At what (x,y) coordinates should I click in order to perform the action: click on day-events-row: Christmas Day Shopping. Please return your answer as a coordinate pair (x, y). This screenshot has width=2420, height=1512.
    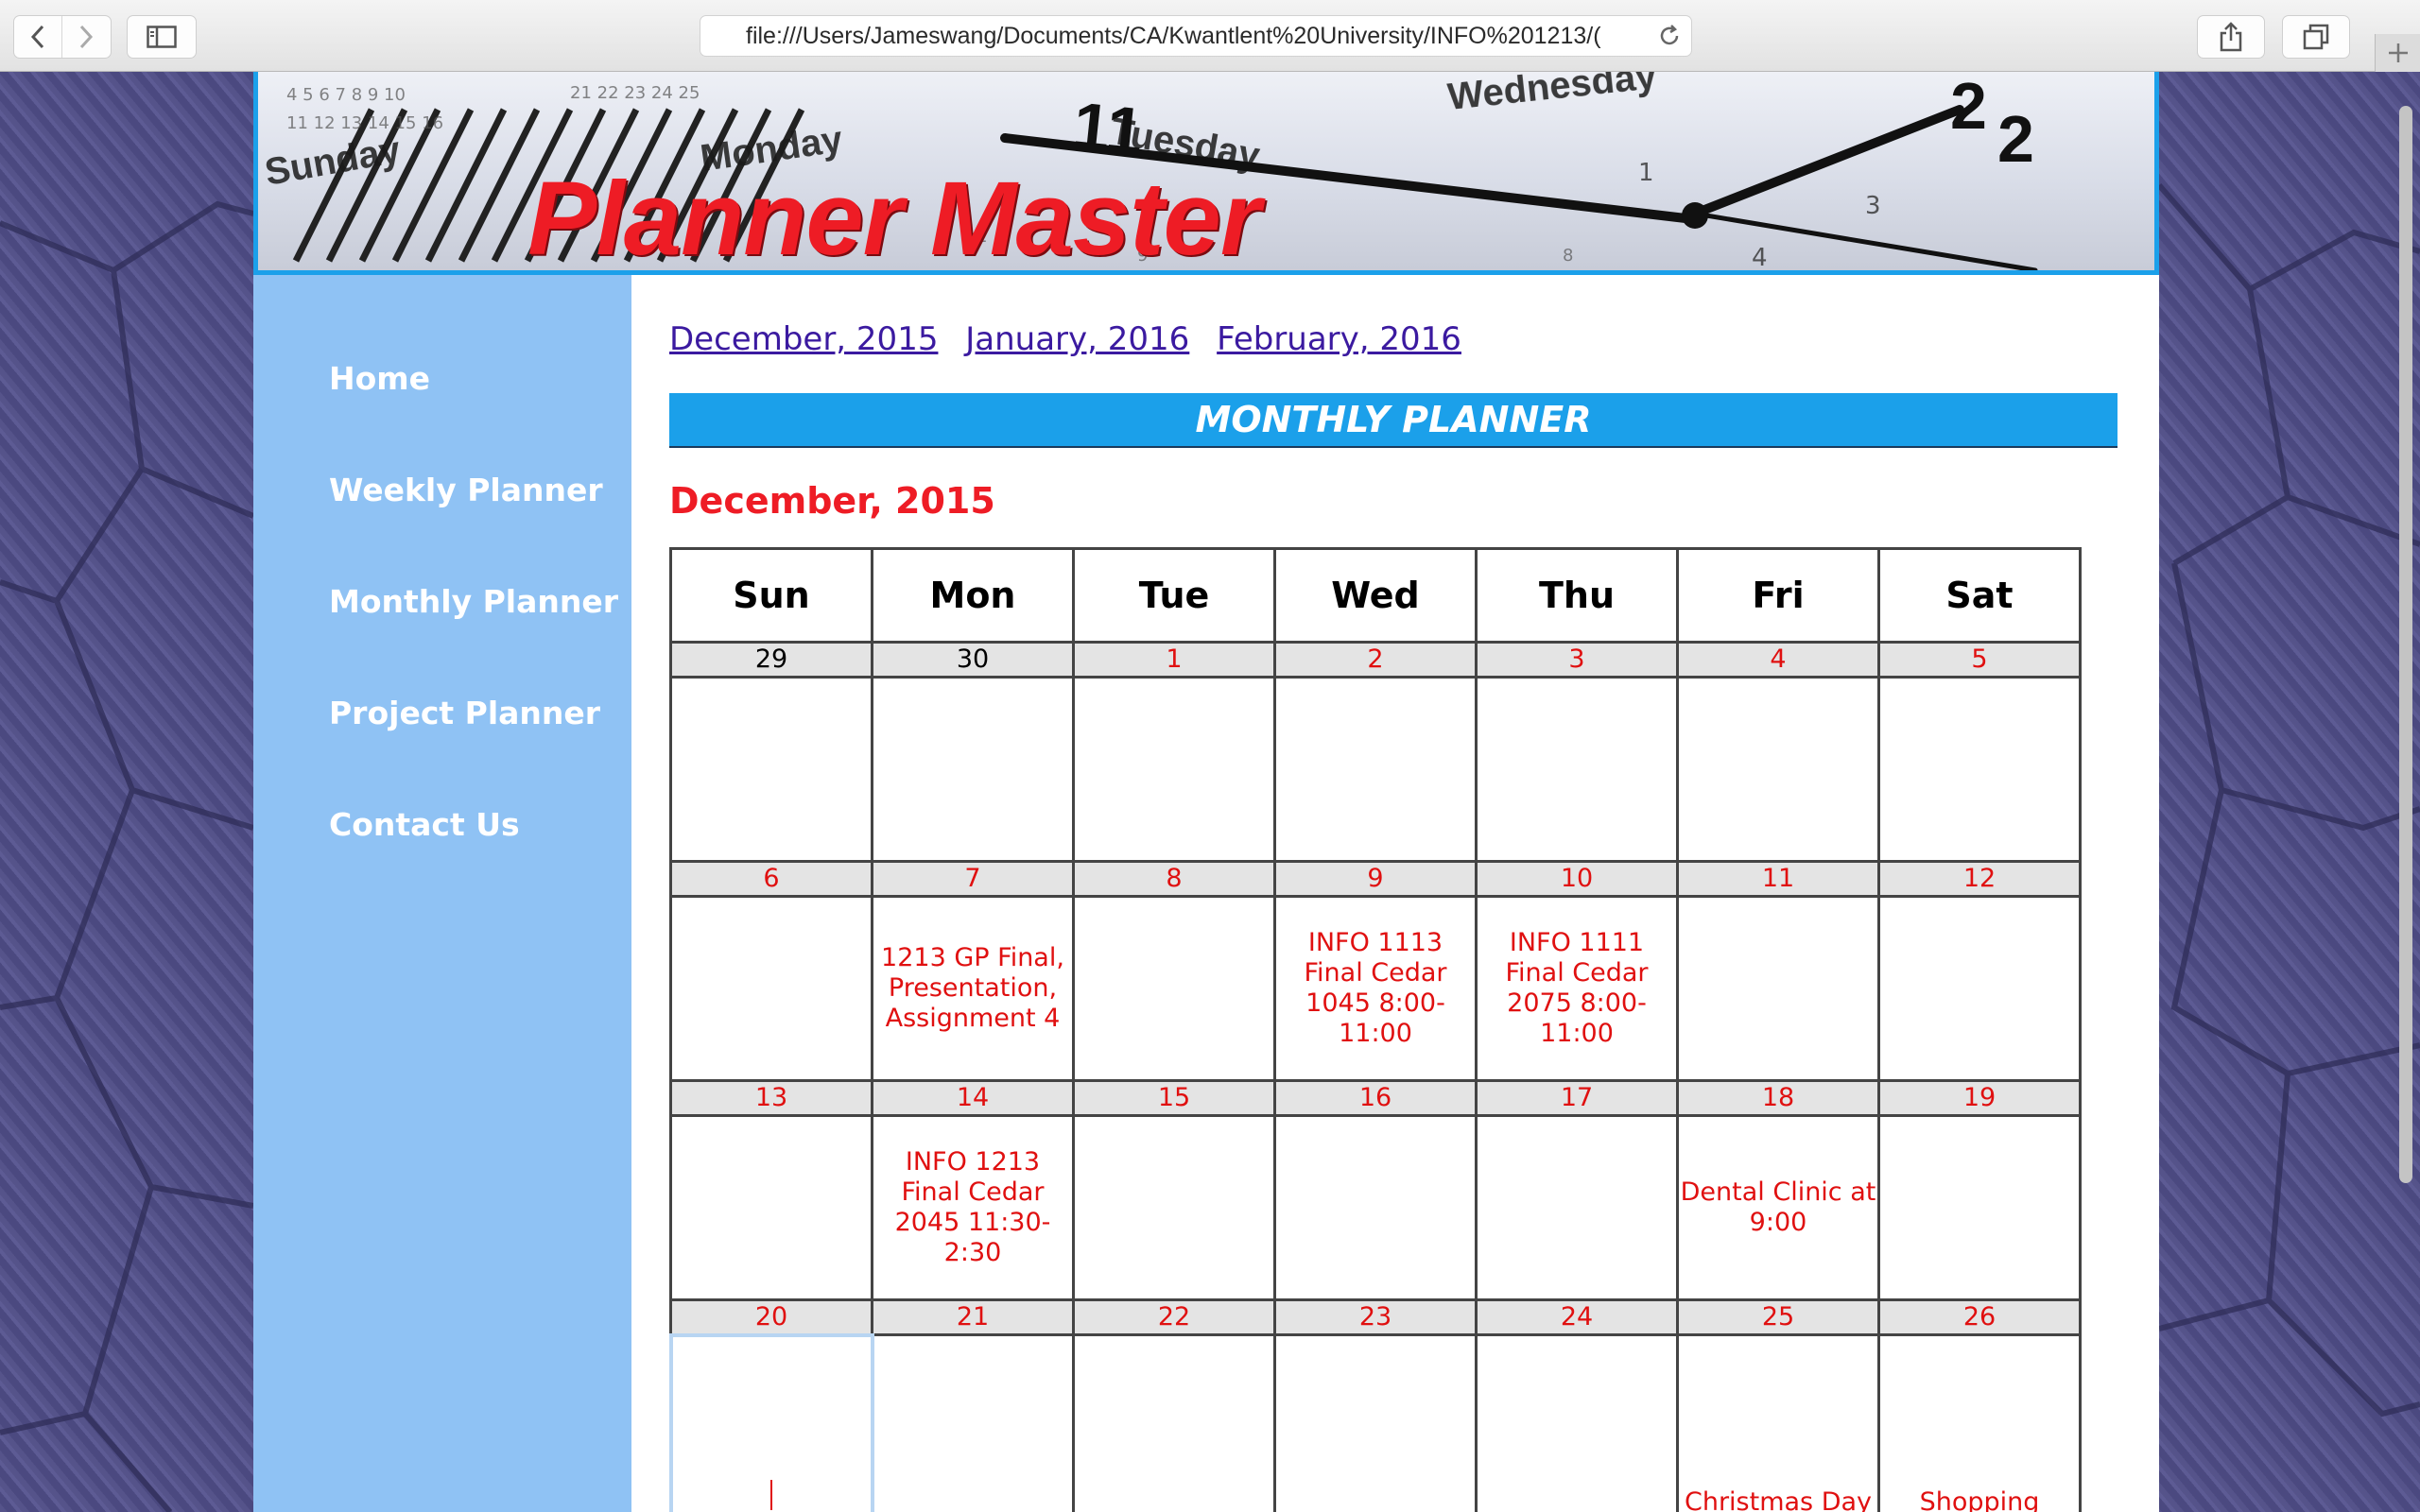
    Looking at the image, I should click on (1375, 1422).